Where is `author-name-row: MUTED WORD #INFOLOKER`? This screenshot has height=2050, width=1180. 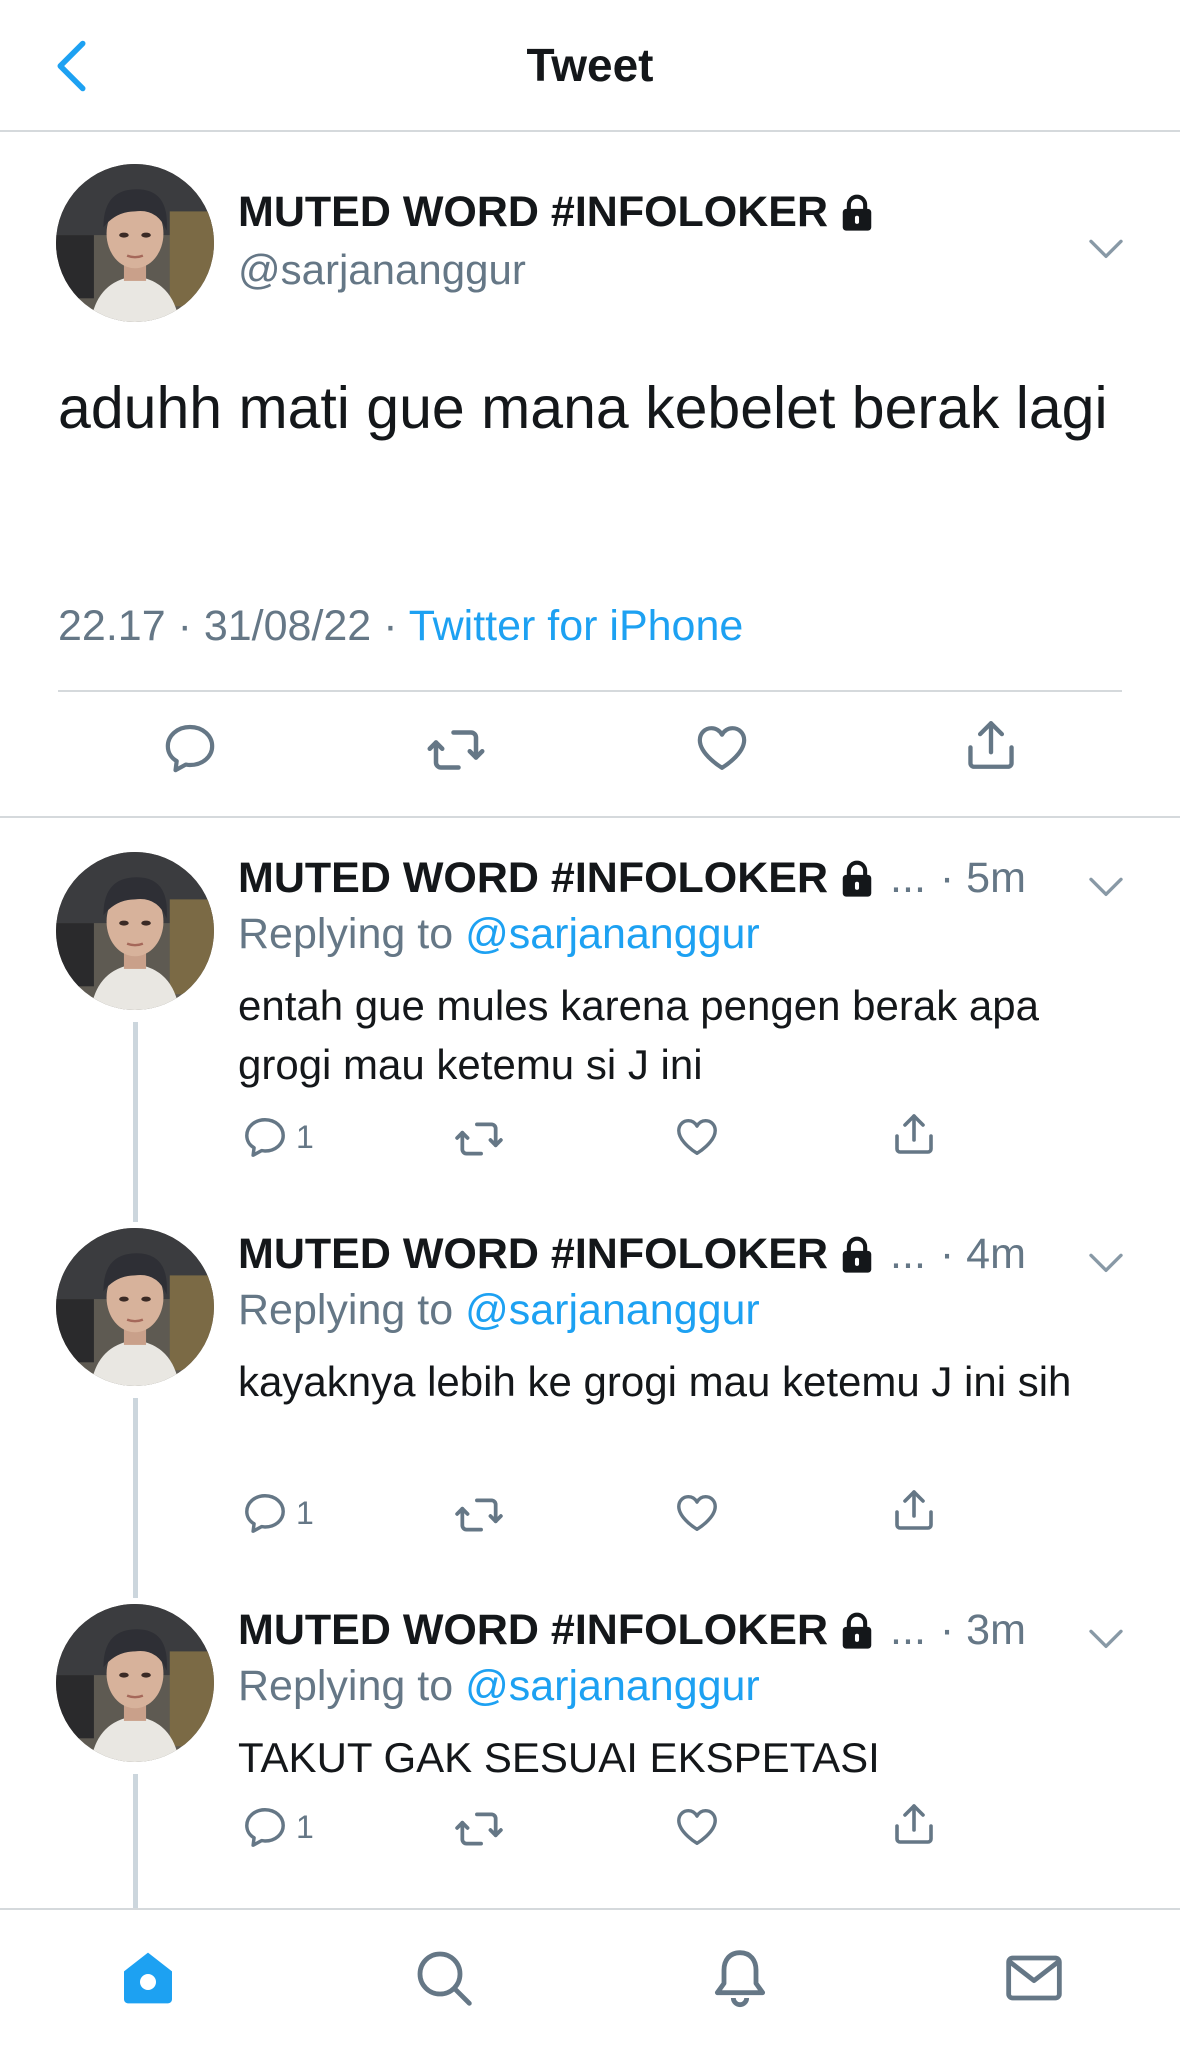
author-name-row: MUTED WORD #INFOLOKER is located at coordinates (556, 212).